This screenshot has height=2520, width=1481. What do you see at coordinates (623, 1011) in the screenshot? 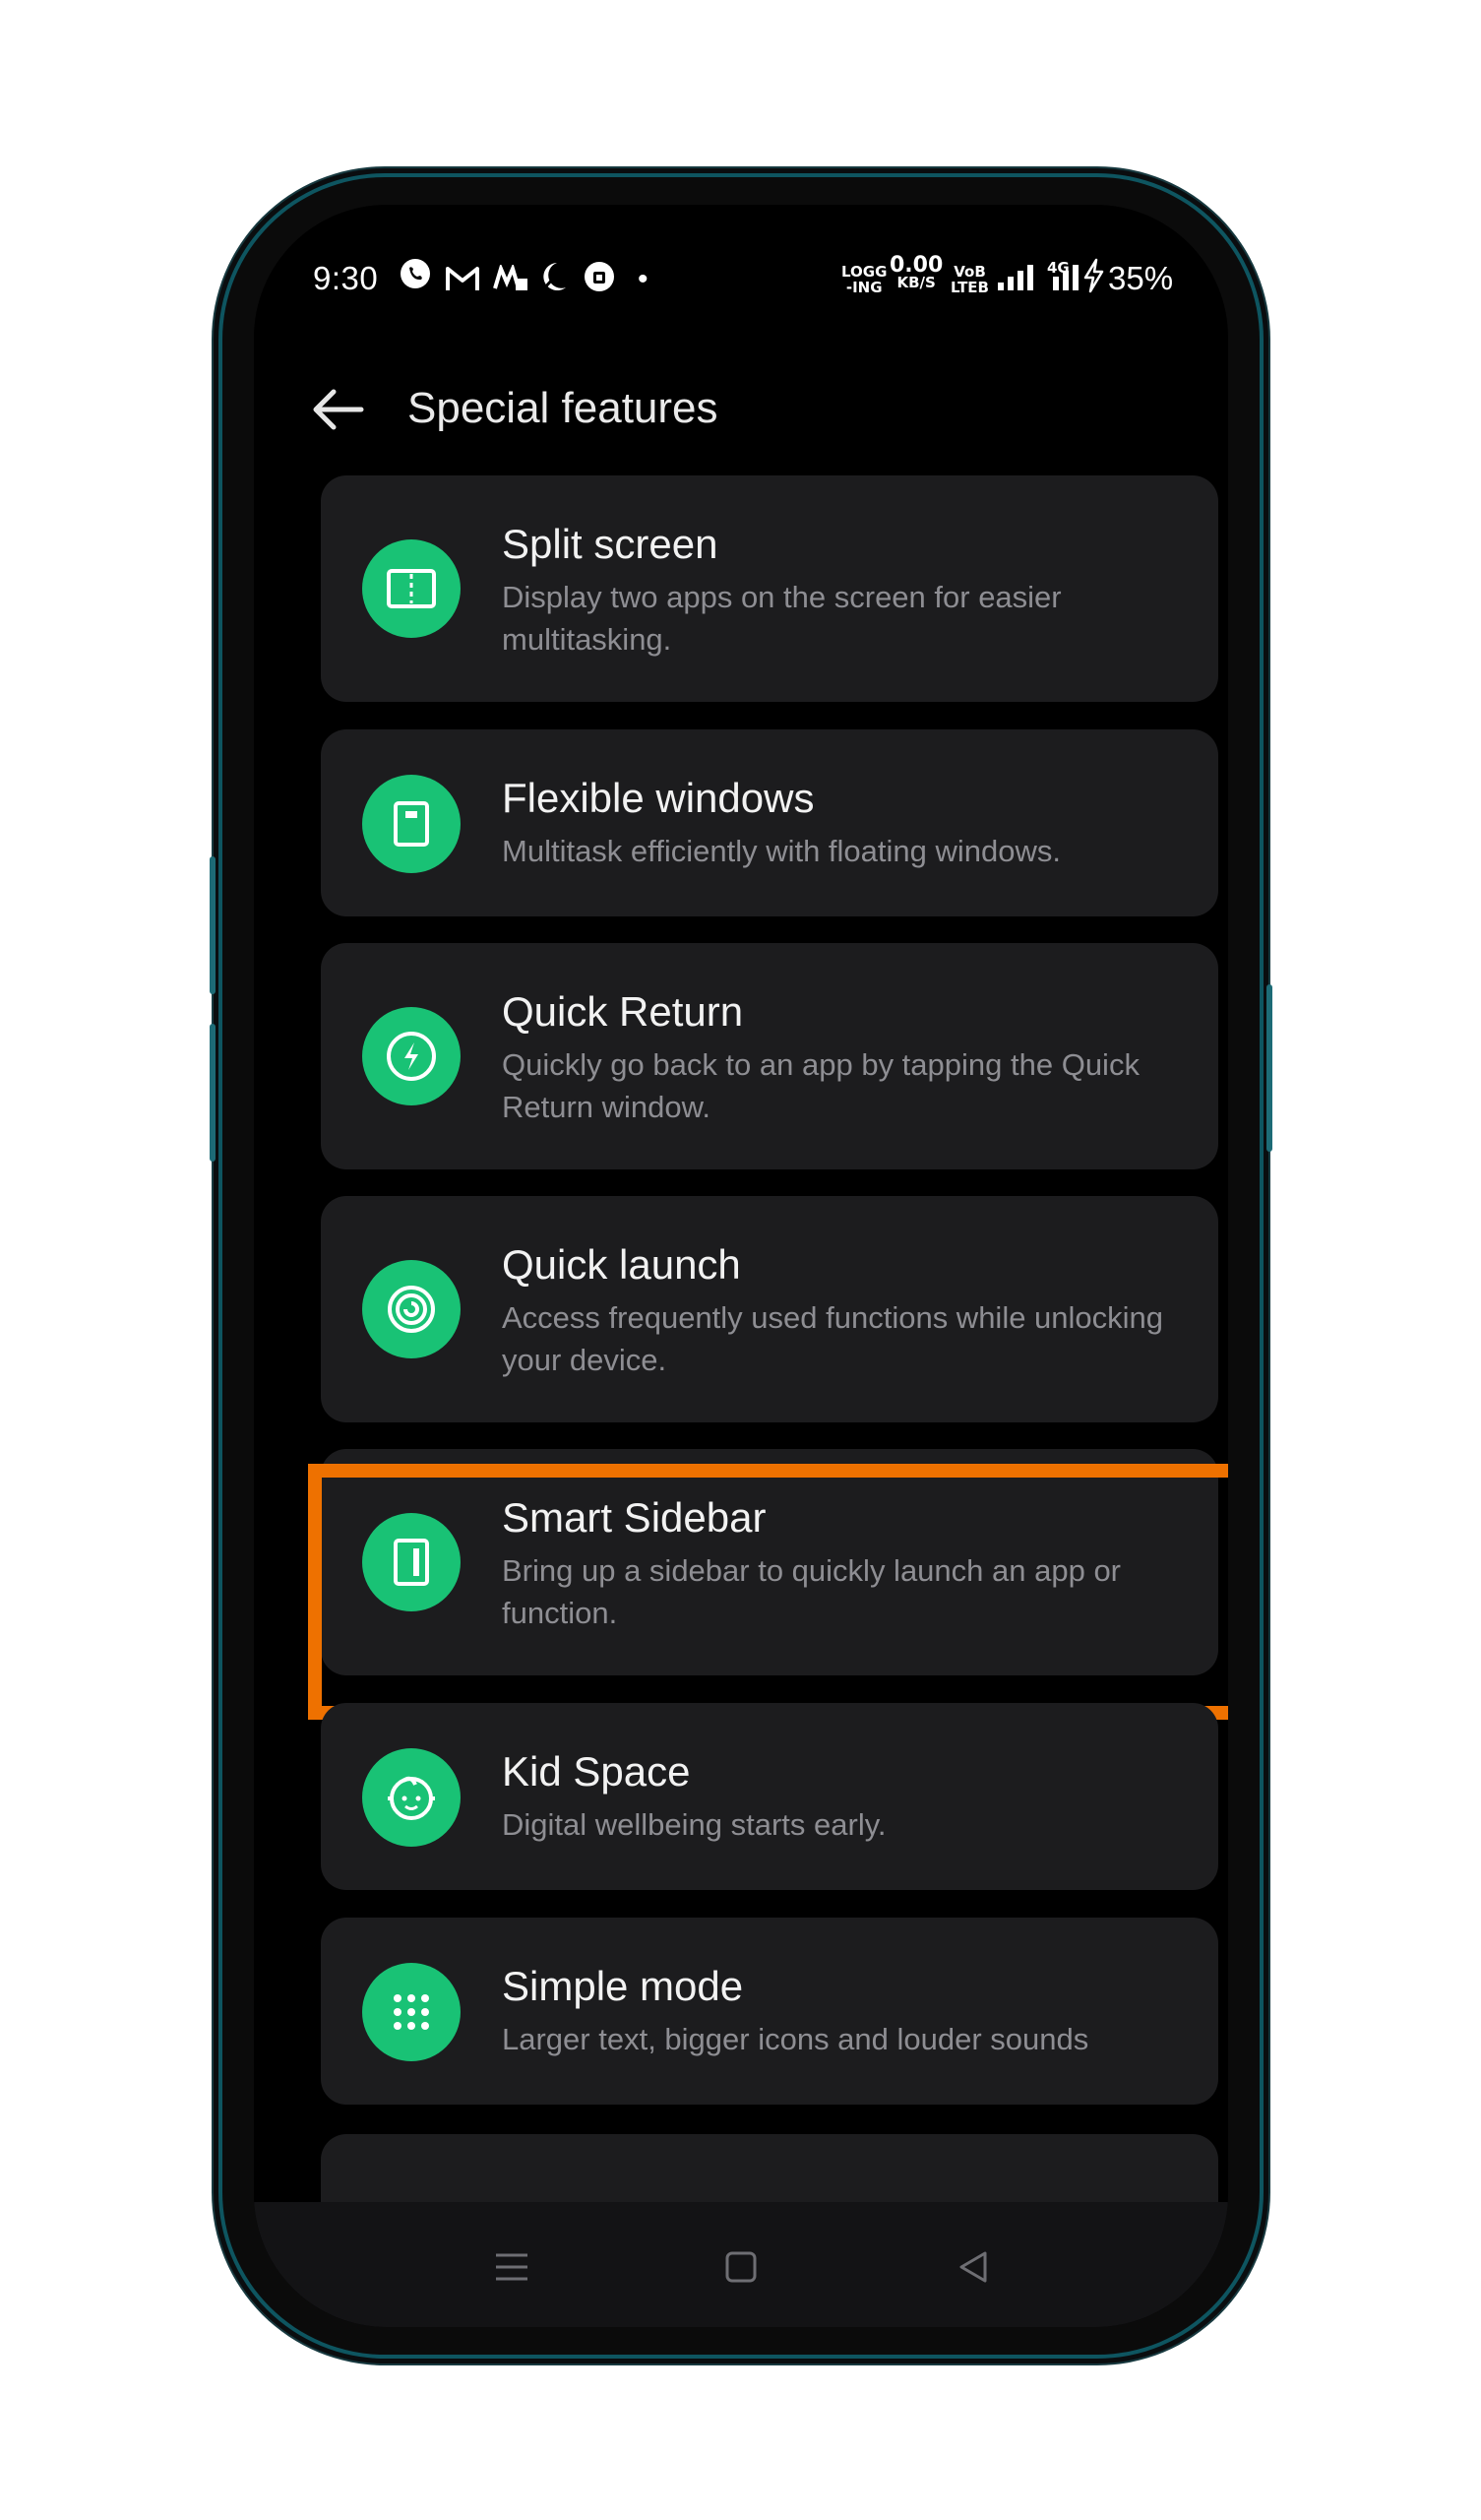
I see `feature-title: Quick Return` at bounding box center [623, 1011].